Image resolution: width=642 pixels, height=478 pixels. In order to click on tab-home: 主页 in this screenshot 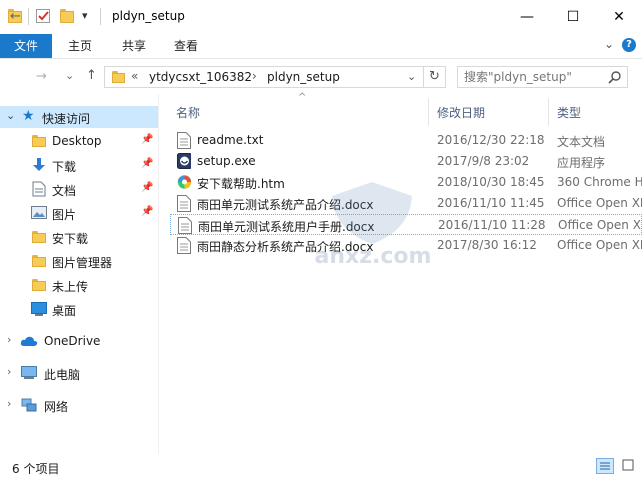, I will do `click(80, 46)`.